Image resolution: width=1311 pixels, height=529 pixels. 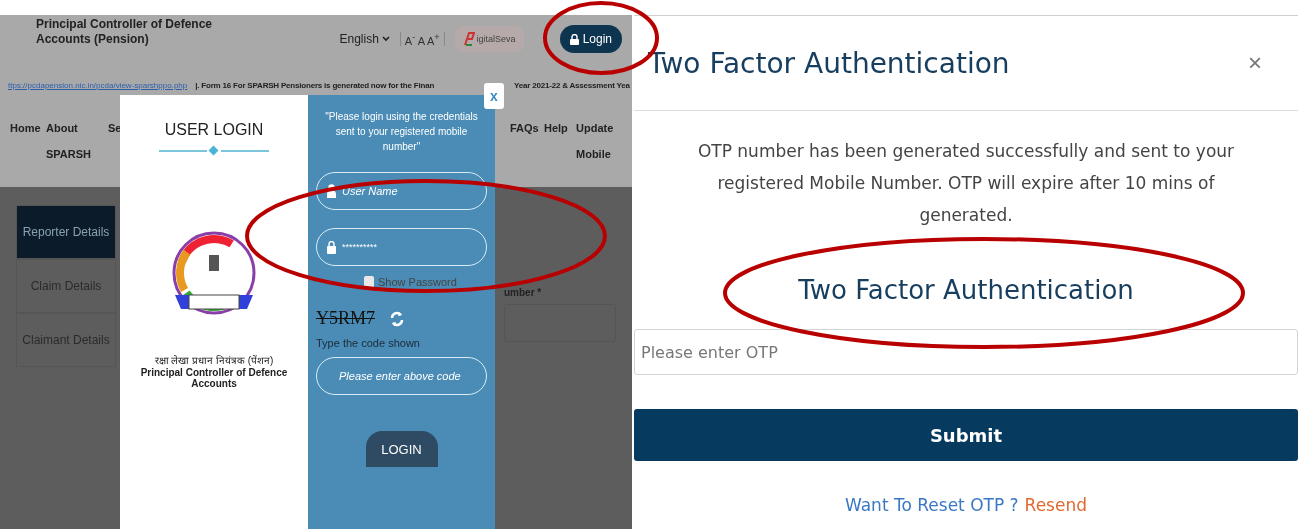 I want to click on field-label: umber *, so click(x=523, y=292).